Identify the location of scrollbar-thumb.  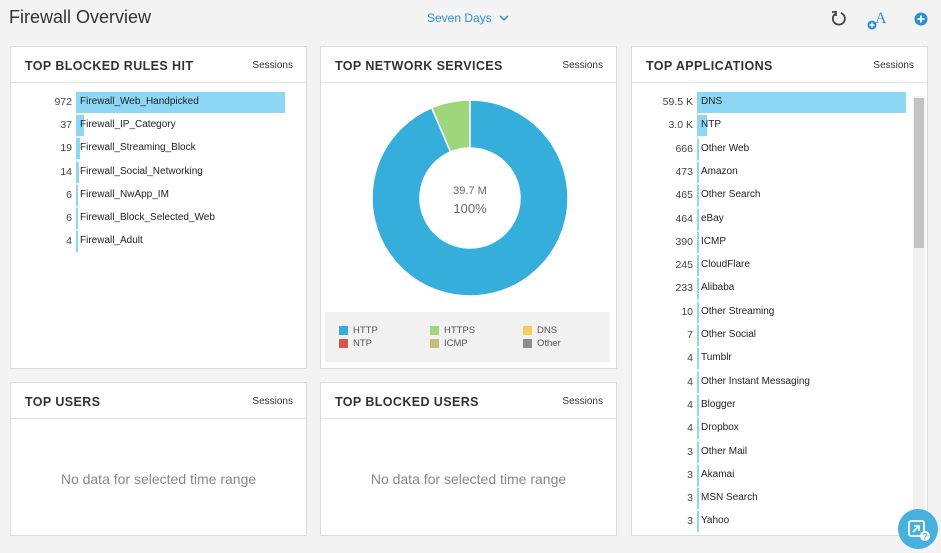
(919, 173).